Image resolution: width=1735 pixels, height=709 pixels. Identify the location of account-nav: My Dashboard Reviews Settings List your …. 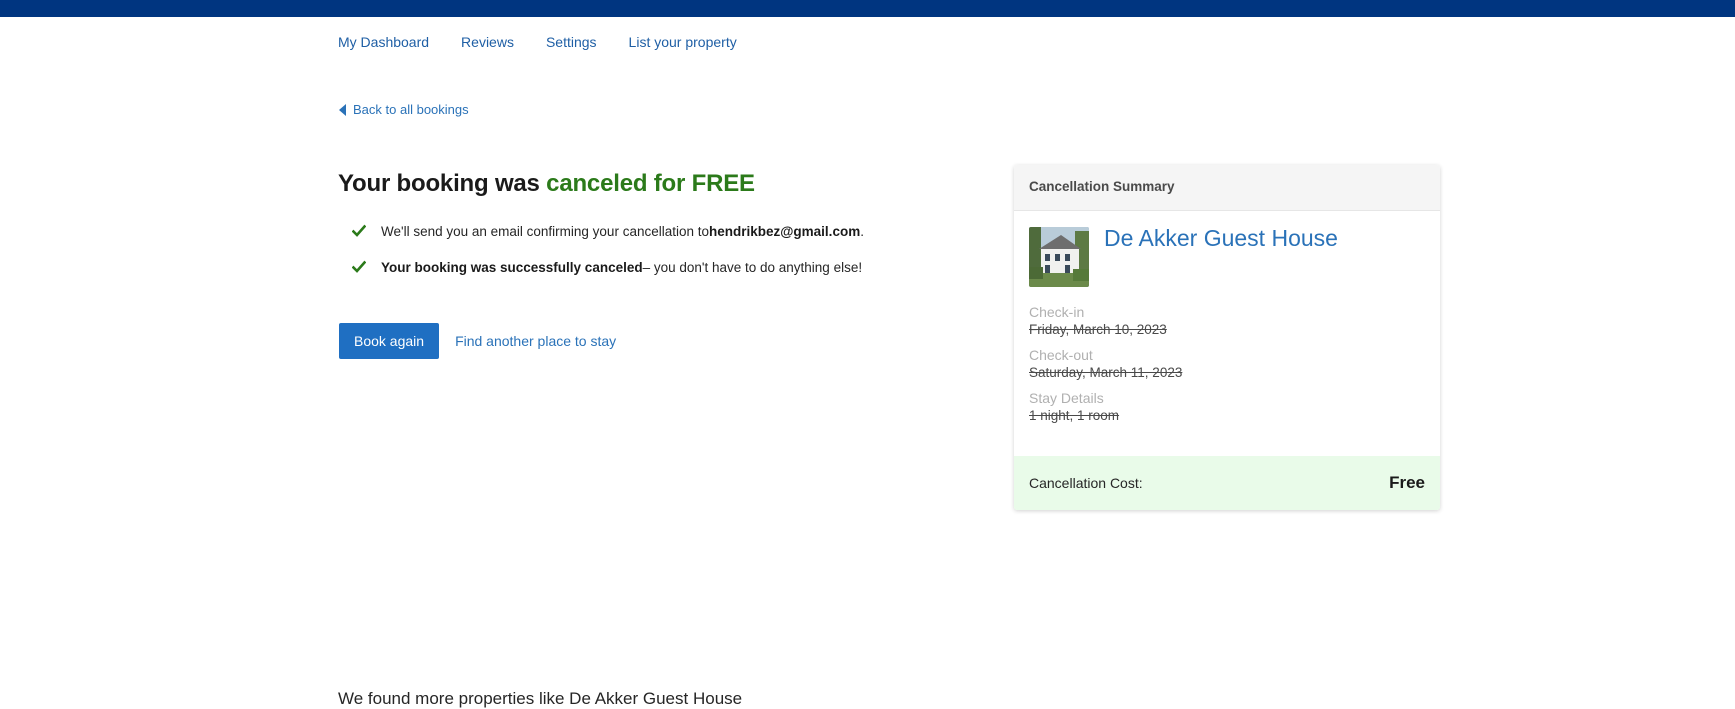
(553, 42).